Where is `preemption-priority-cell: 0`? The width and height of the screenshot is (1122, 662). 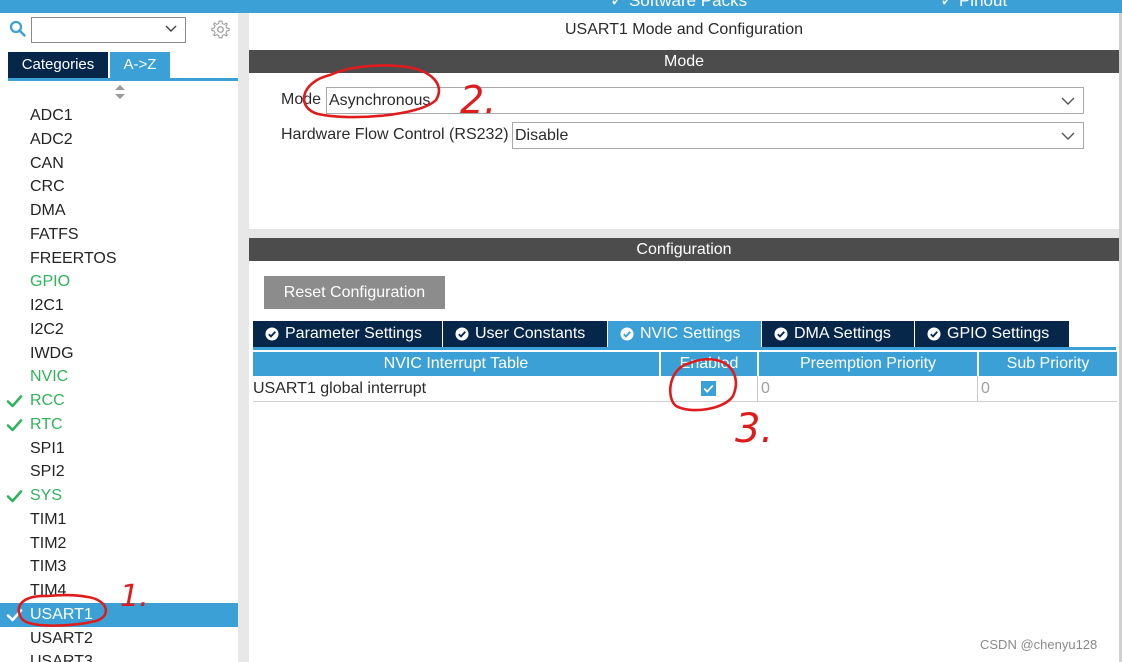 preemption-priority-cell: 0 is located at coordinates (867, 389).